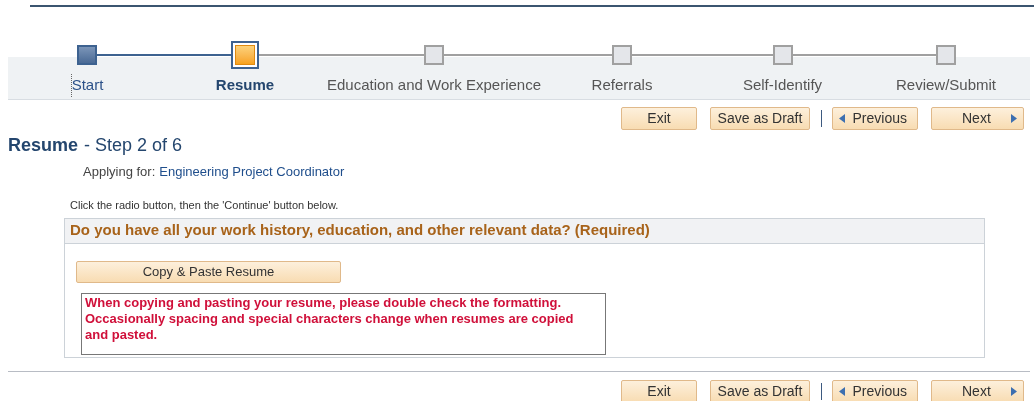  What do you see at coordinates (87, 85) in the screenshot?
I see `step-label: Start` at bounding box center [87, 85].